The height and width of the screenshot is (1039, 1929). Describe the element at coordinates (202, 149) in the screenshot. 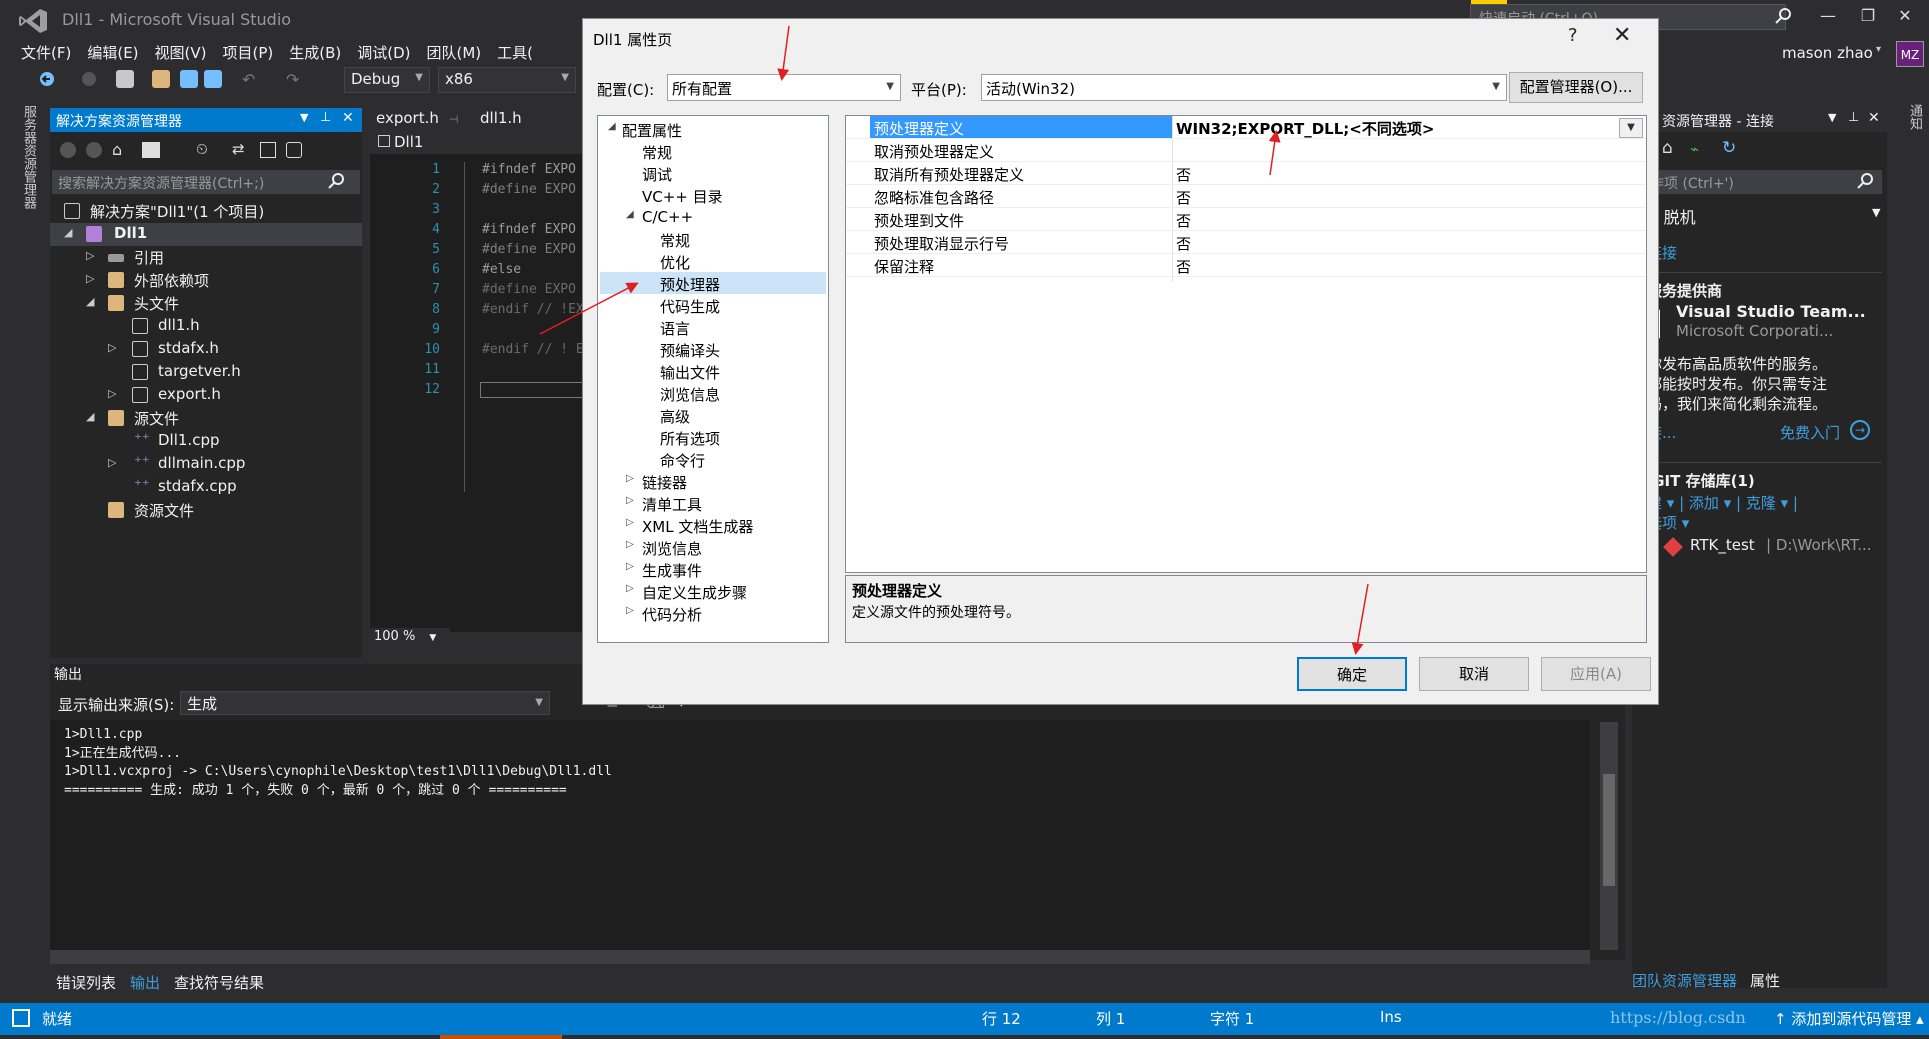

I see `pending-changes-icon: ⏲` at that location.